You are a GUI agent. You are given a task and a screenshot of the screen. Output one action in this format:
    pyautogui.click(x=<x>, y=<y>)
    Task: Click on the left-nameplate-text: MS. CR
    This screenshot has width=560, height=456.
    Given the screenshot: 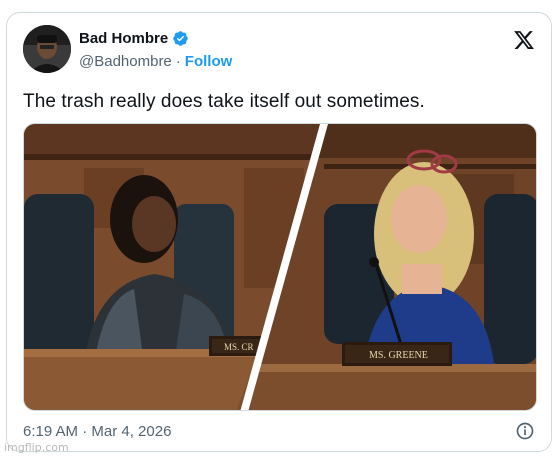 What is the action you would take?
    pyautogui.click(x=239, y=347)
    